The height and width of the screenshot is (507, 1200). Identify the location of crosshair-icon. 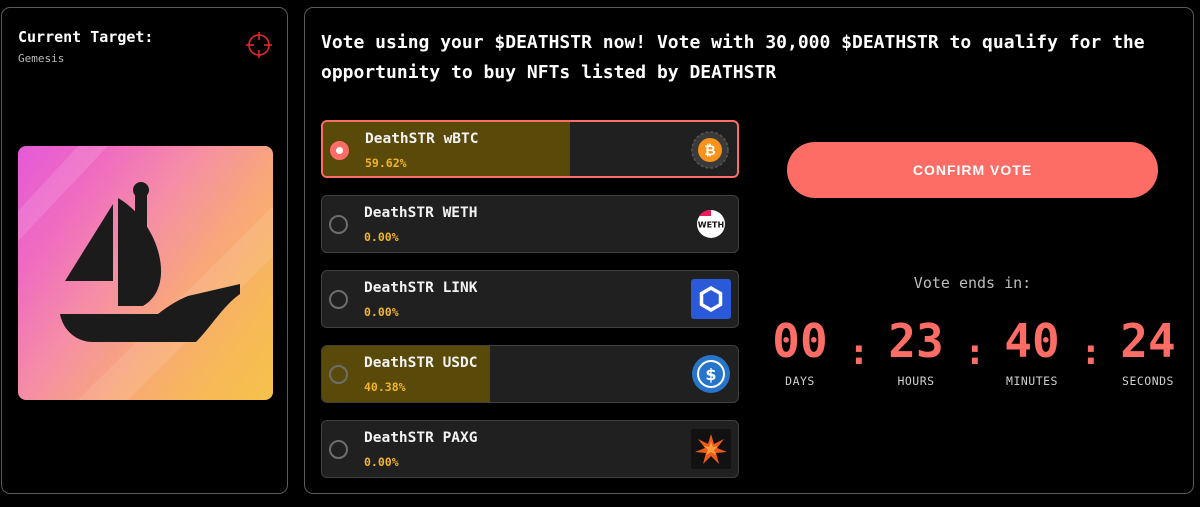
(259, 45).